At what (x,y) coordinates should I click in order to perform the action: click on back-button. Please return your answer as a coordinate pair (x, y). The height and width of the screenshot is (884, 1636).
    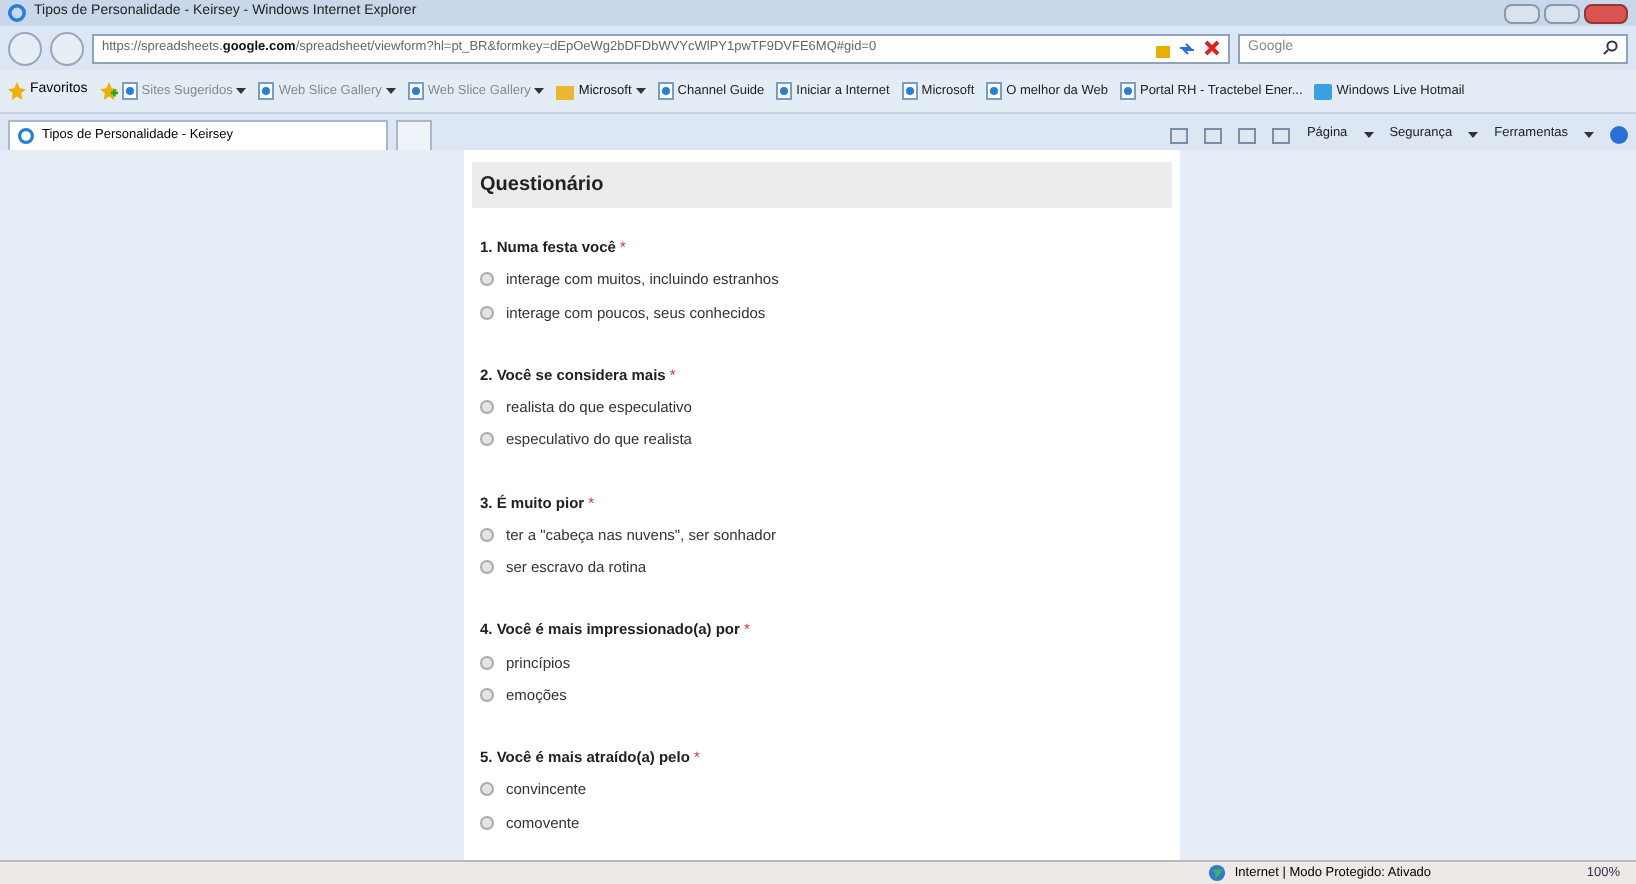
    Looking at the image, I should click on (25, 48).